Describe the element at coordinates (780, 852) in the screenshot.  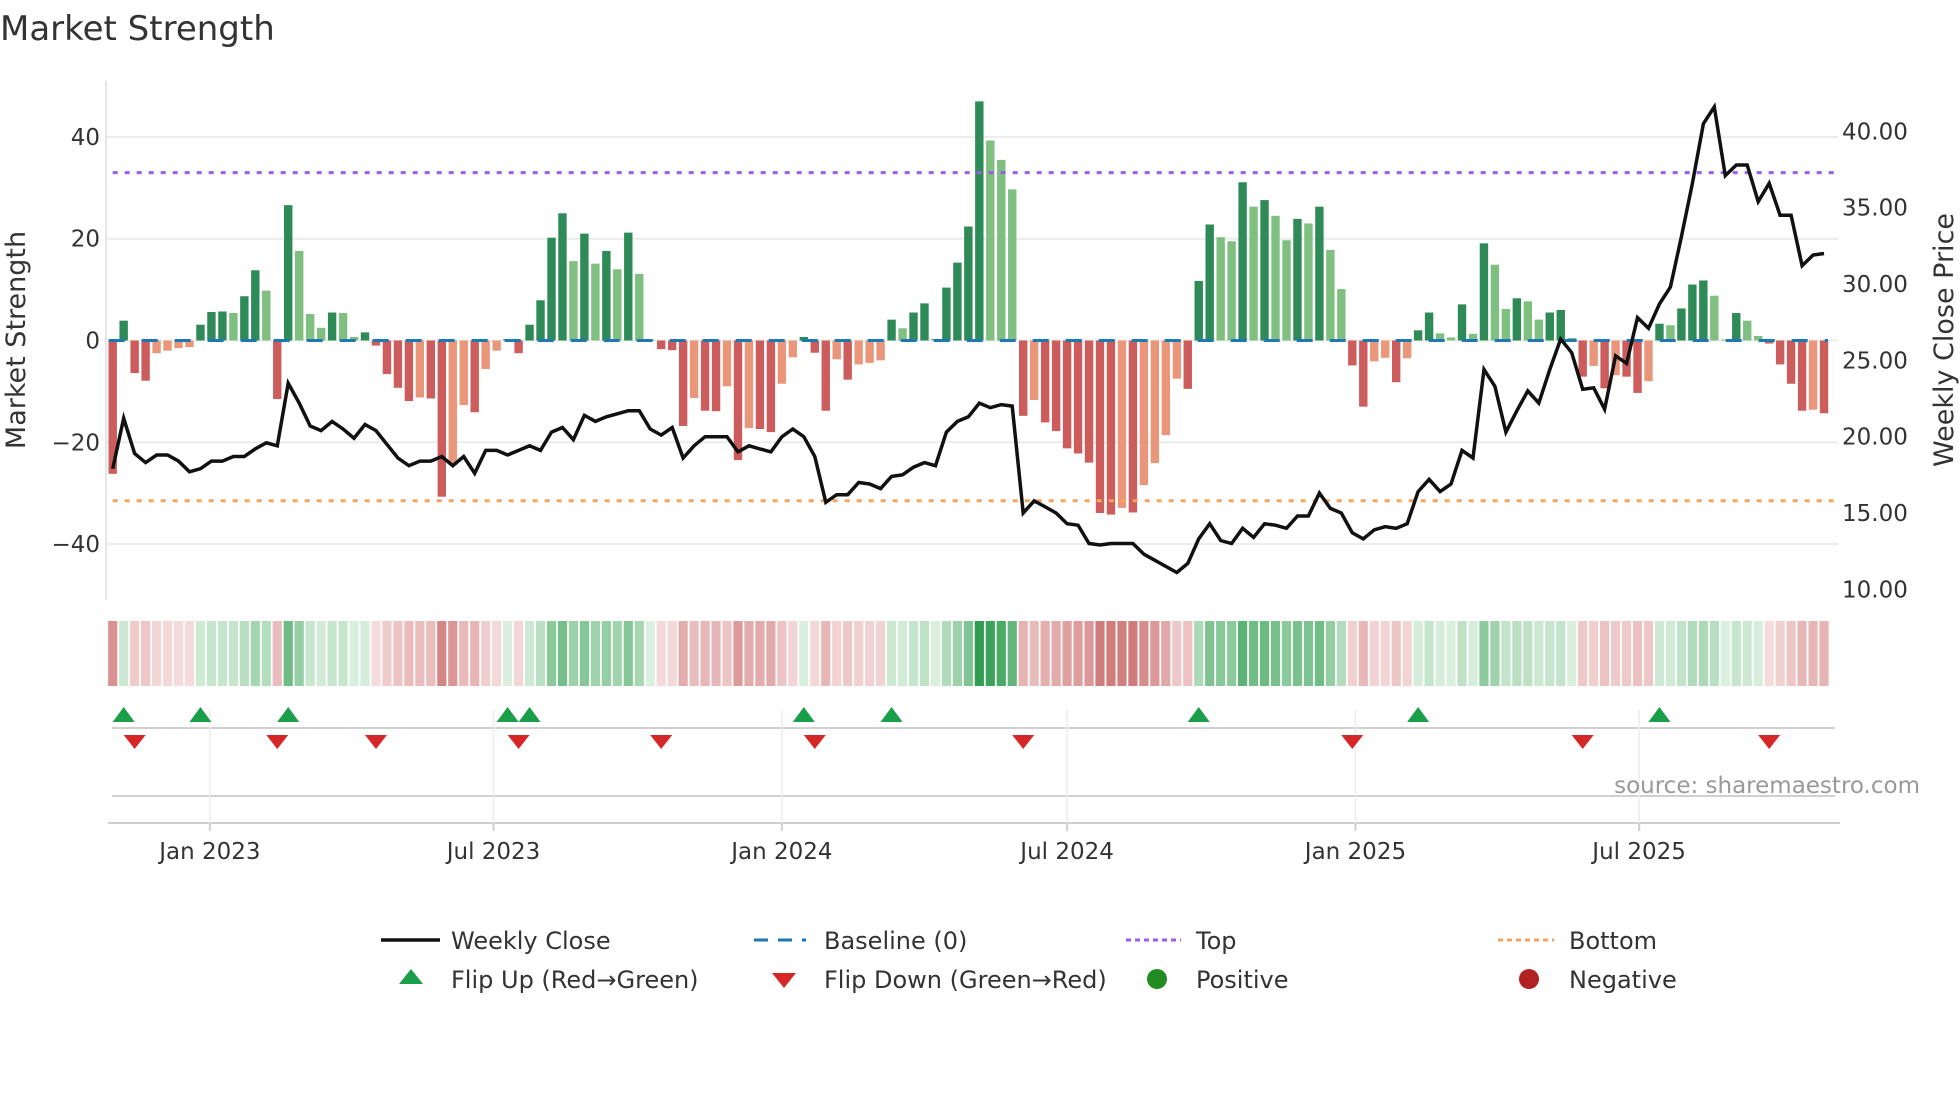
I see `x-tick-label: Jan 2024` at that location.